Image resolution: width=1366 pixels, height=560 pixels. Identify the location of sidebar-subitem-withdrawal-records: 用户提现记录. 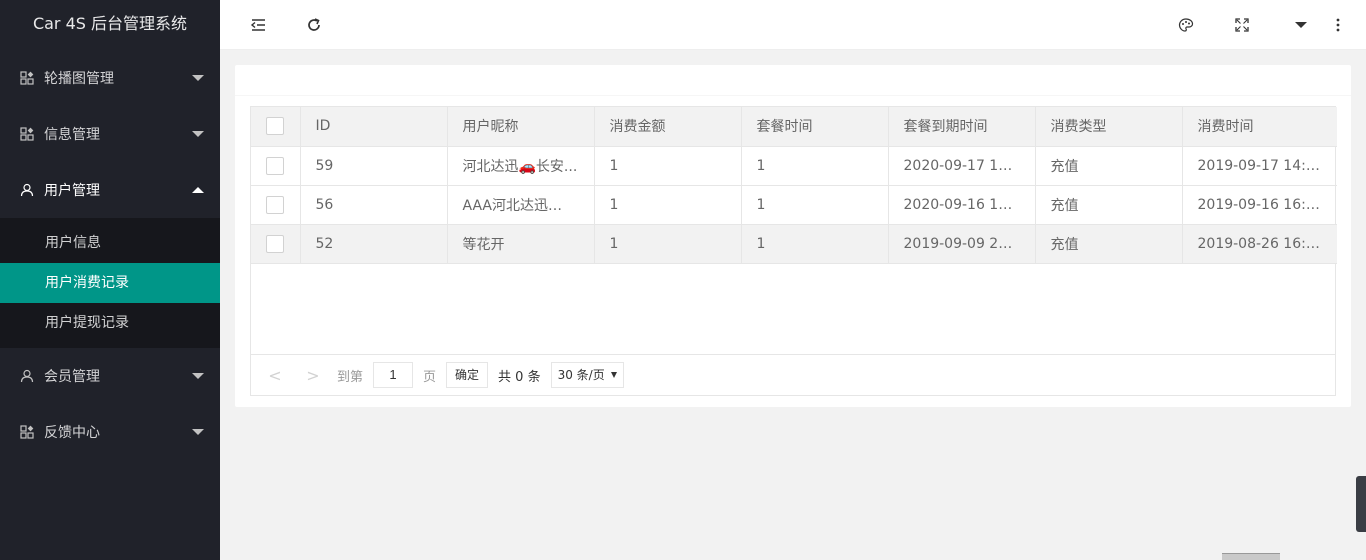
(110, 323).